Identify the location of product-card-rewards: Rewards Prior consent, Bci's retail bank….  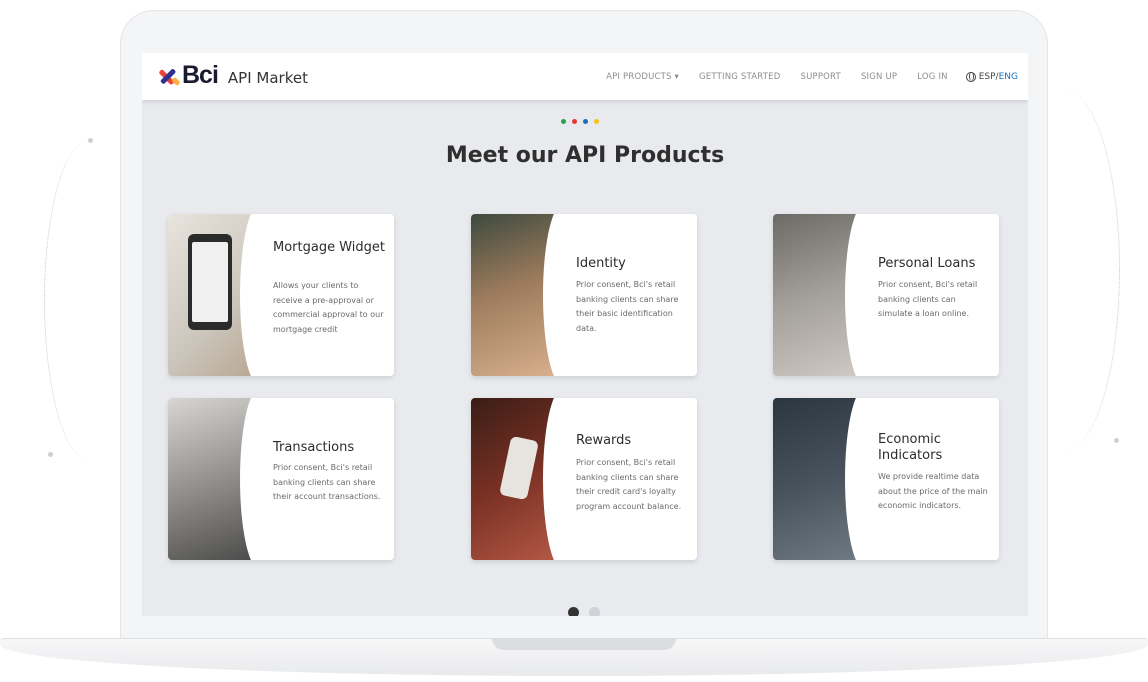
(584, 479).